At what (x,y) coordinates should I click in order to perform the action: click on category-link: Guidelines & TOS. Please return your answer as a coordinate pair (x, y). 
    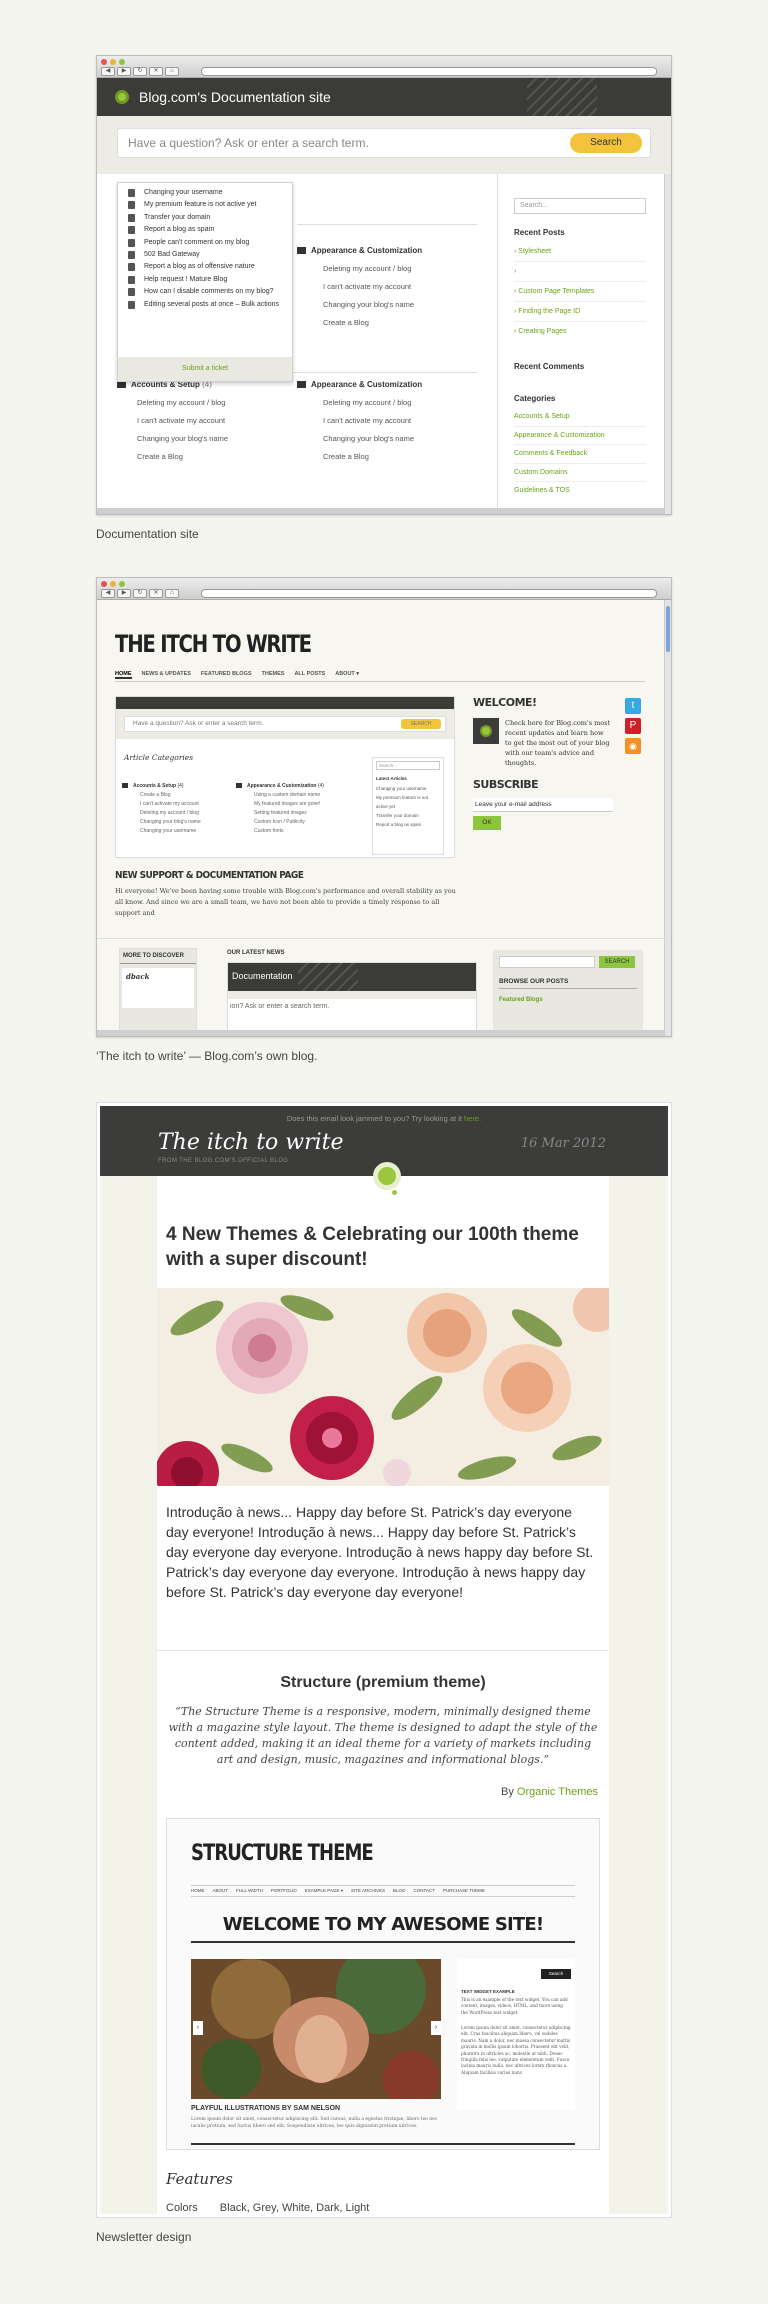
    Looking at the image, I should click on (580, 491).